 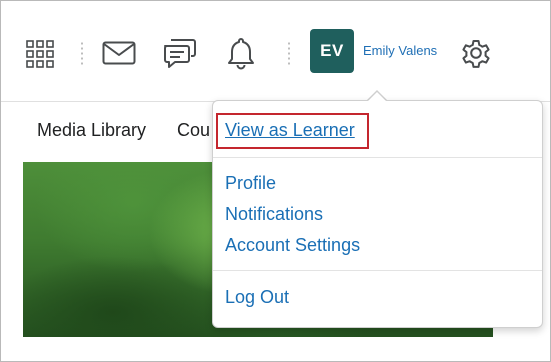 What do you see at coordinates (241, 53) in the screenshot?
I see `bell-icon` at bounding box center [241, 53].